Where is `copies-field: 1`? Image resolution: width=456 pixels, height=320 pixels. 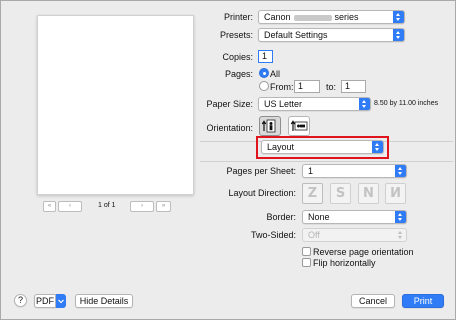
copies-field: 1 is located at coordinates (265, 56).